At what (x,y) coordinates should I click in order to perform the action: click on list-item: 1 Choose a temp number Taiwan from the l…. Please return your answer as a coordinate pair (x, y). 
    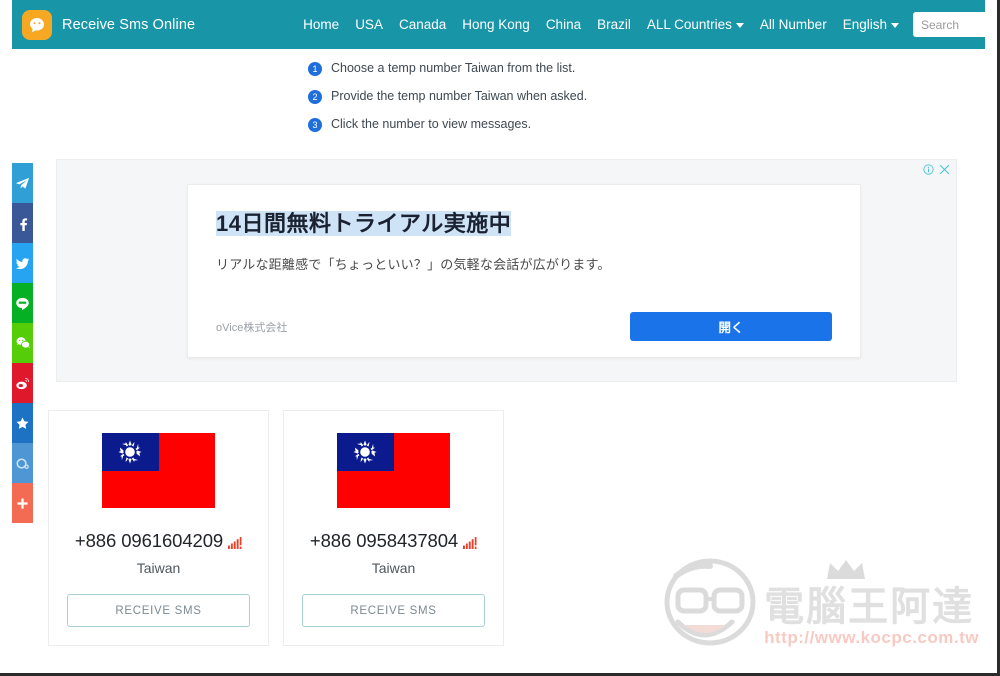
    Looking at the image, I should click on (650, 75).